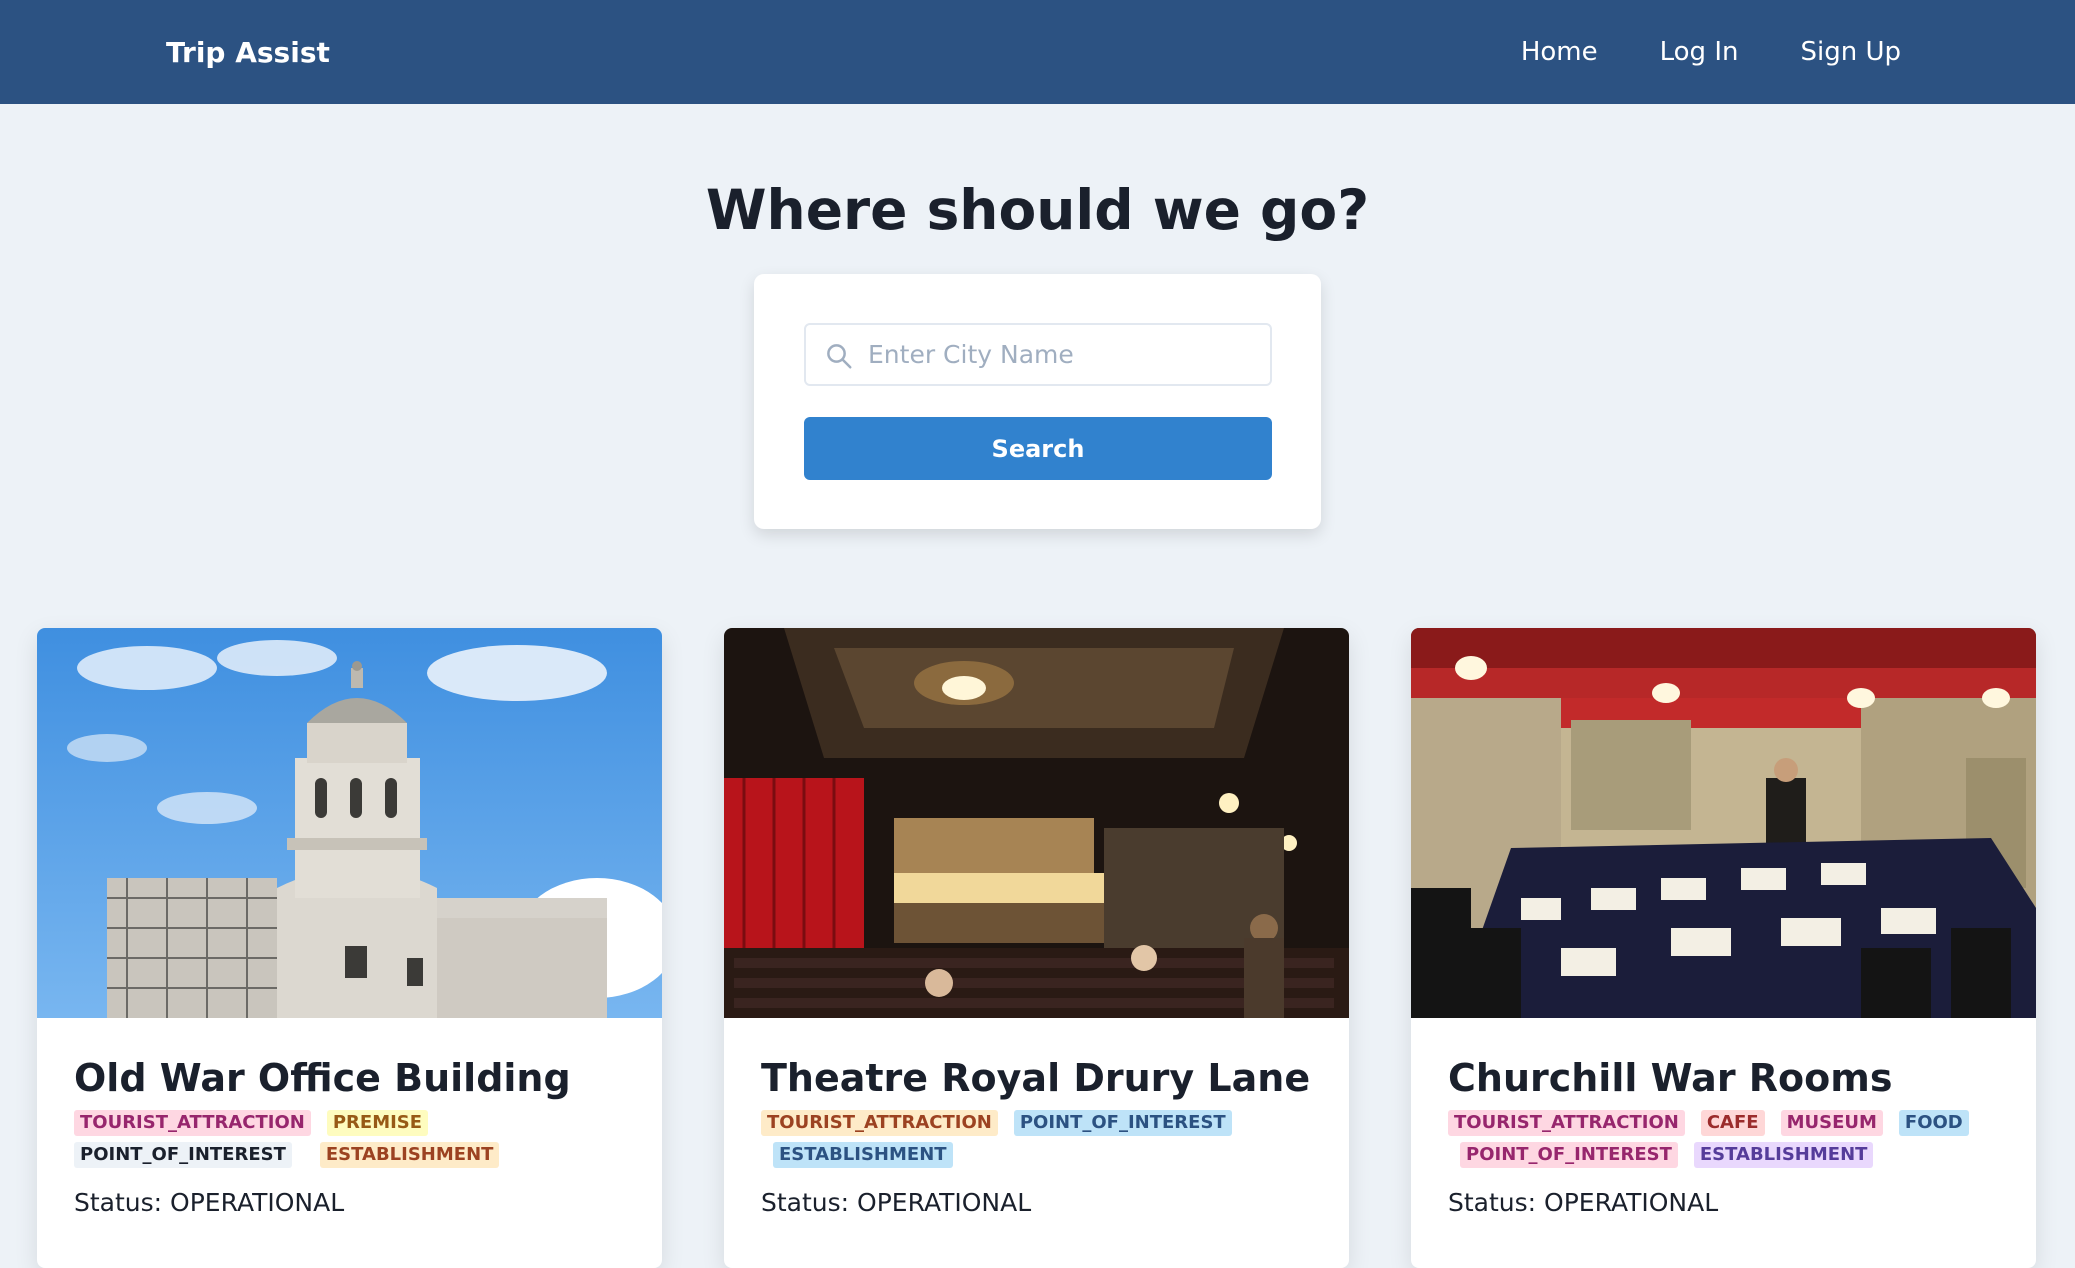 The width and height of the screenshot is (2075, 1268). What do you see at coordinates (1723, 1078) in the screenshot?
I see `place-name: Churchill War Rooms` at bounding box center [1723, 1078].